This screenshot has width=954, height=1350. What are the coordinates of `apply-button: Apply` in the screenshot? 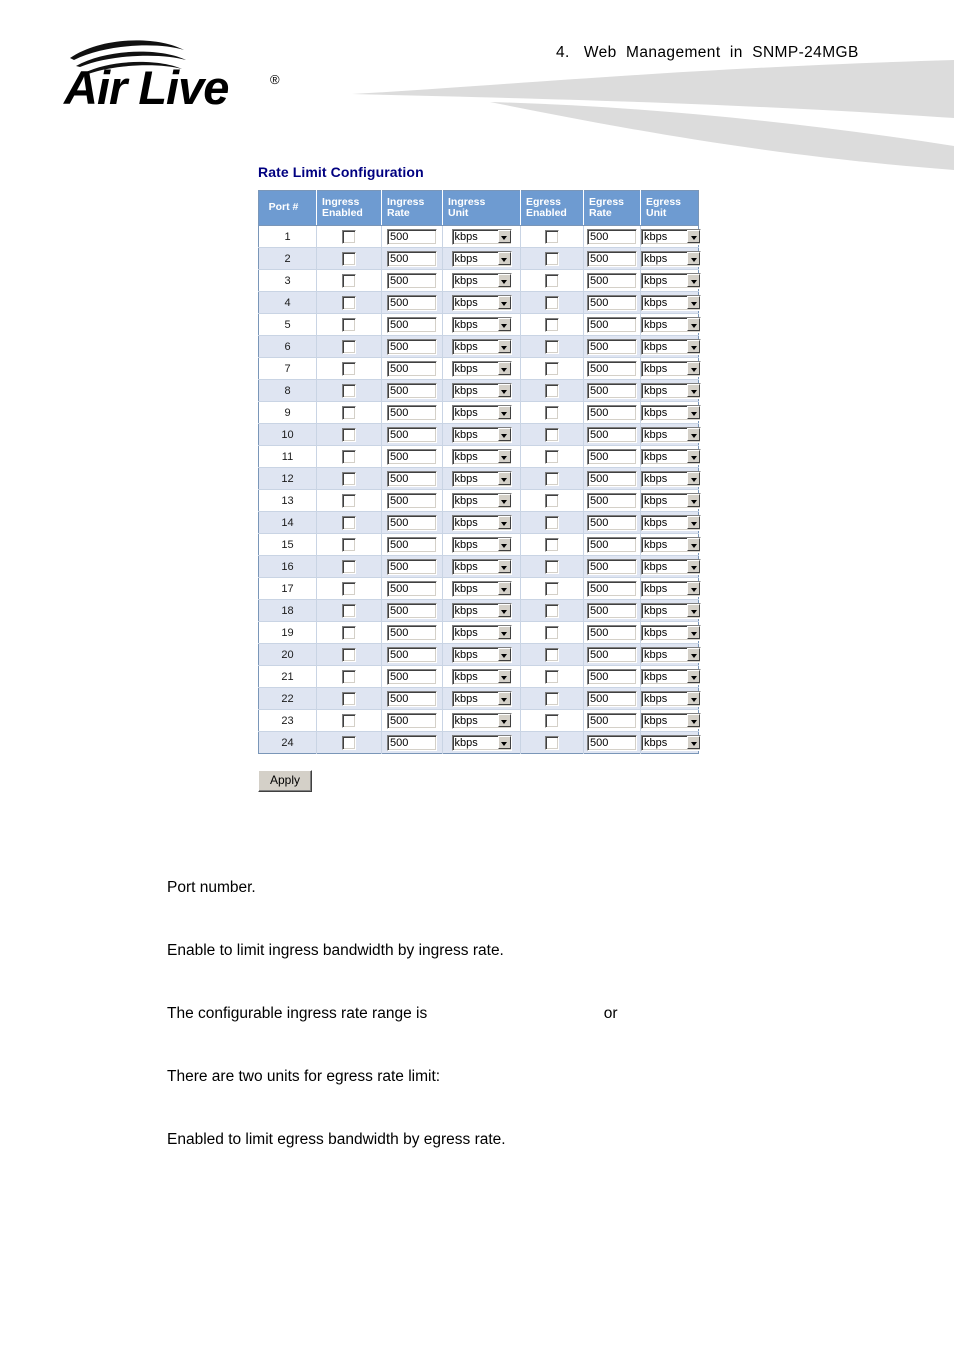 It's located at (285, 781).